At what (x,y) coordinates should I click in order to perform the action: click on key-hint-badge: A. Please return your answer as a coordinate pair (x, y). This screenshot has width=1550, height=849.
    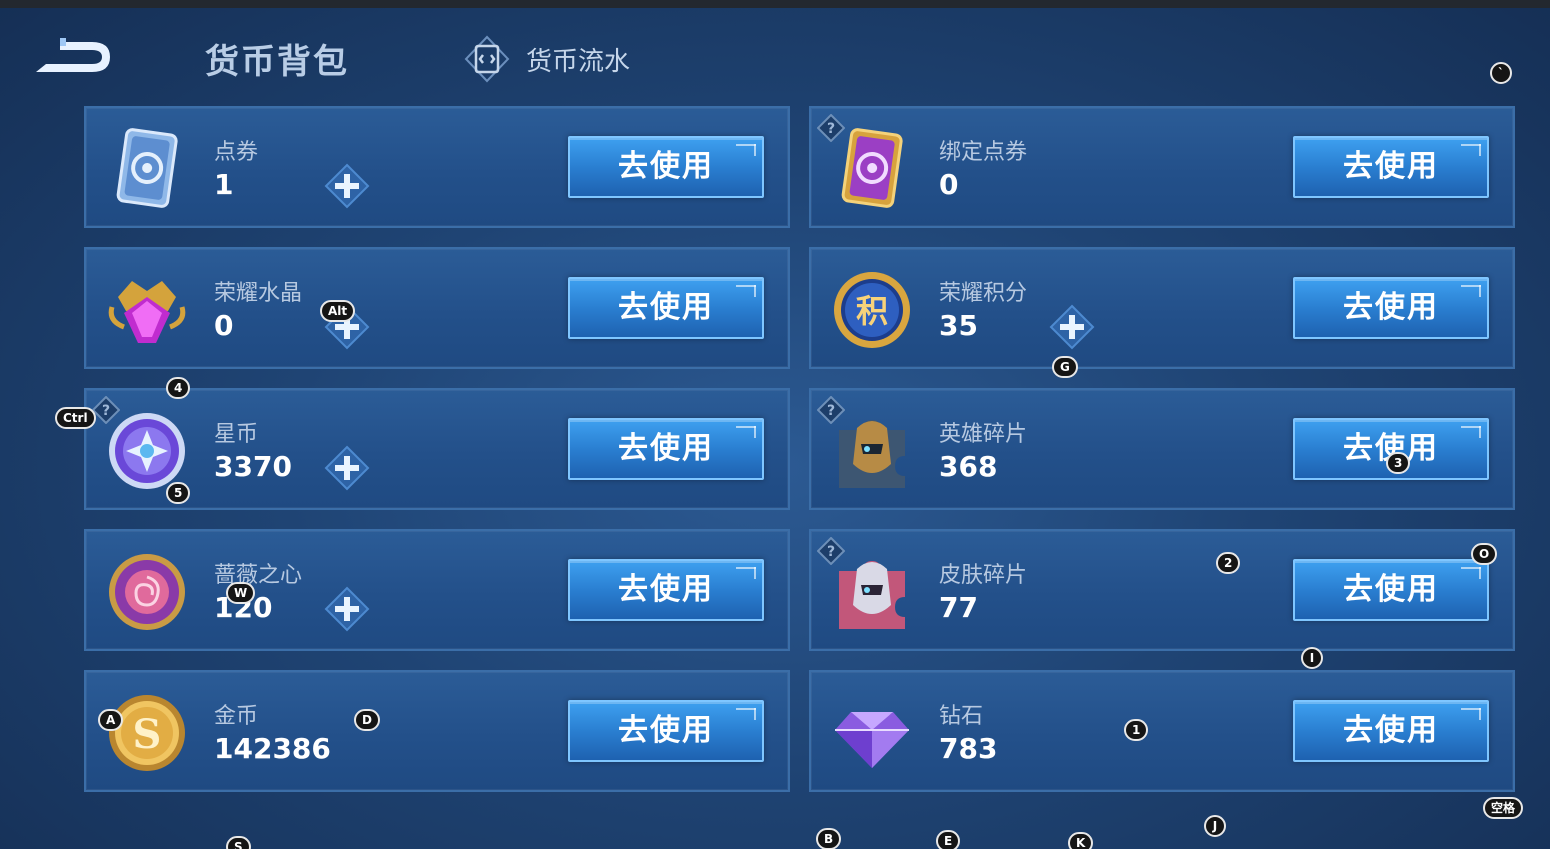
    Looking at the image, I should click on (111, 720).